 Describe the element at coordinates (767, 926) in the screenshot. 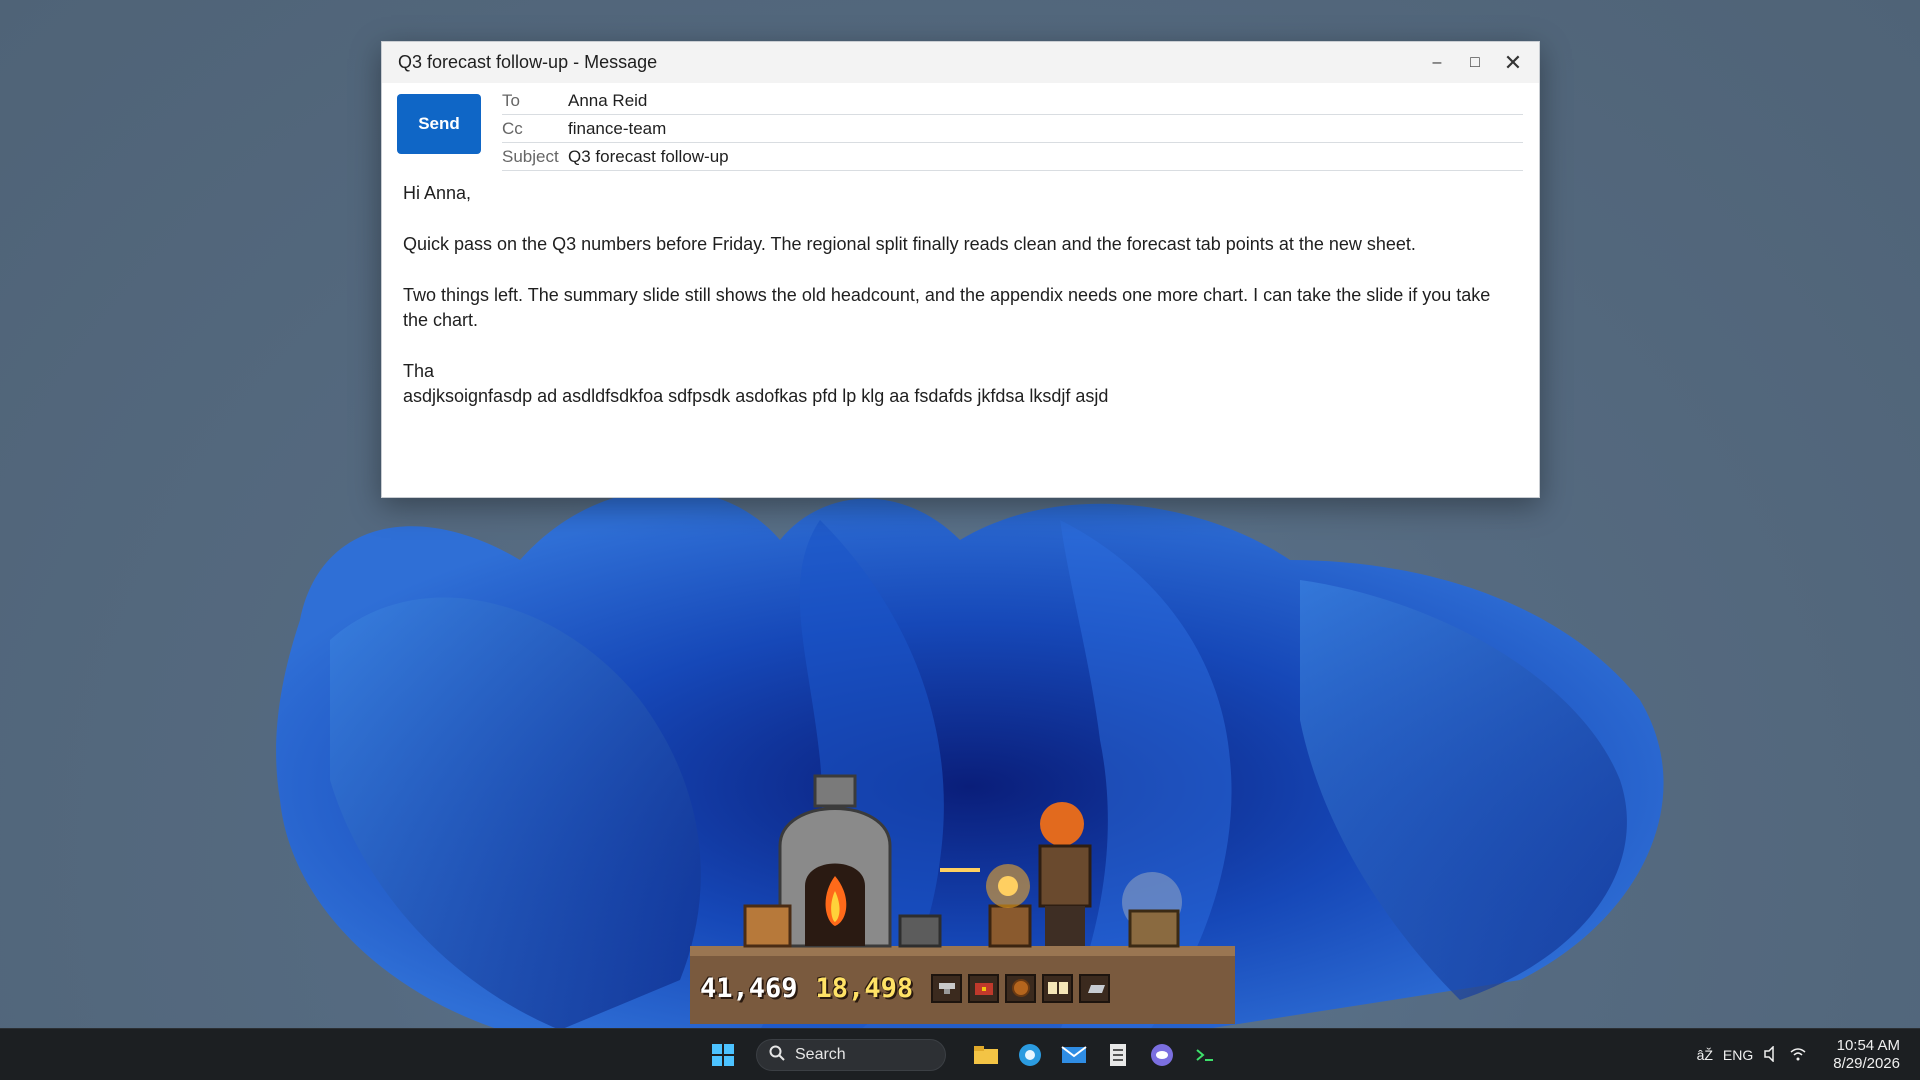

I see `wood-crate` at that location.